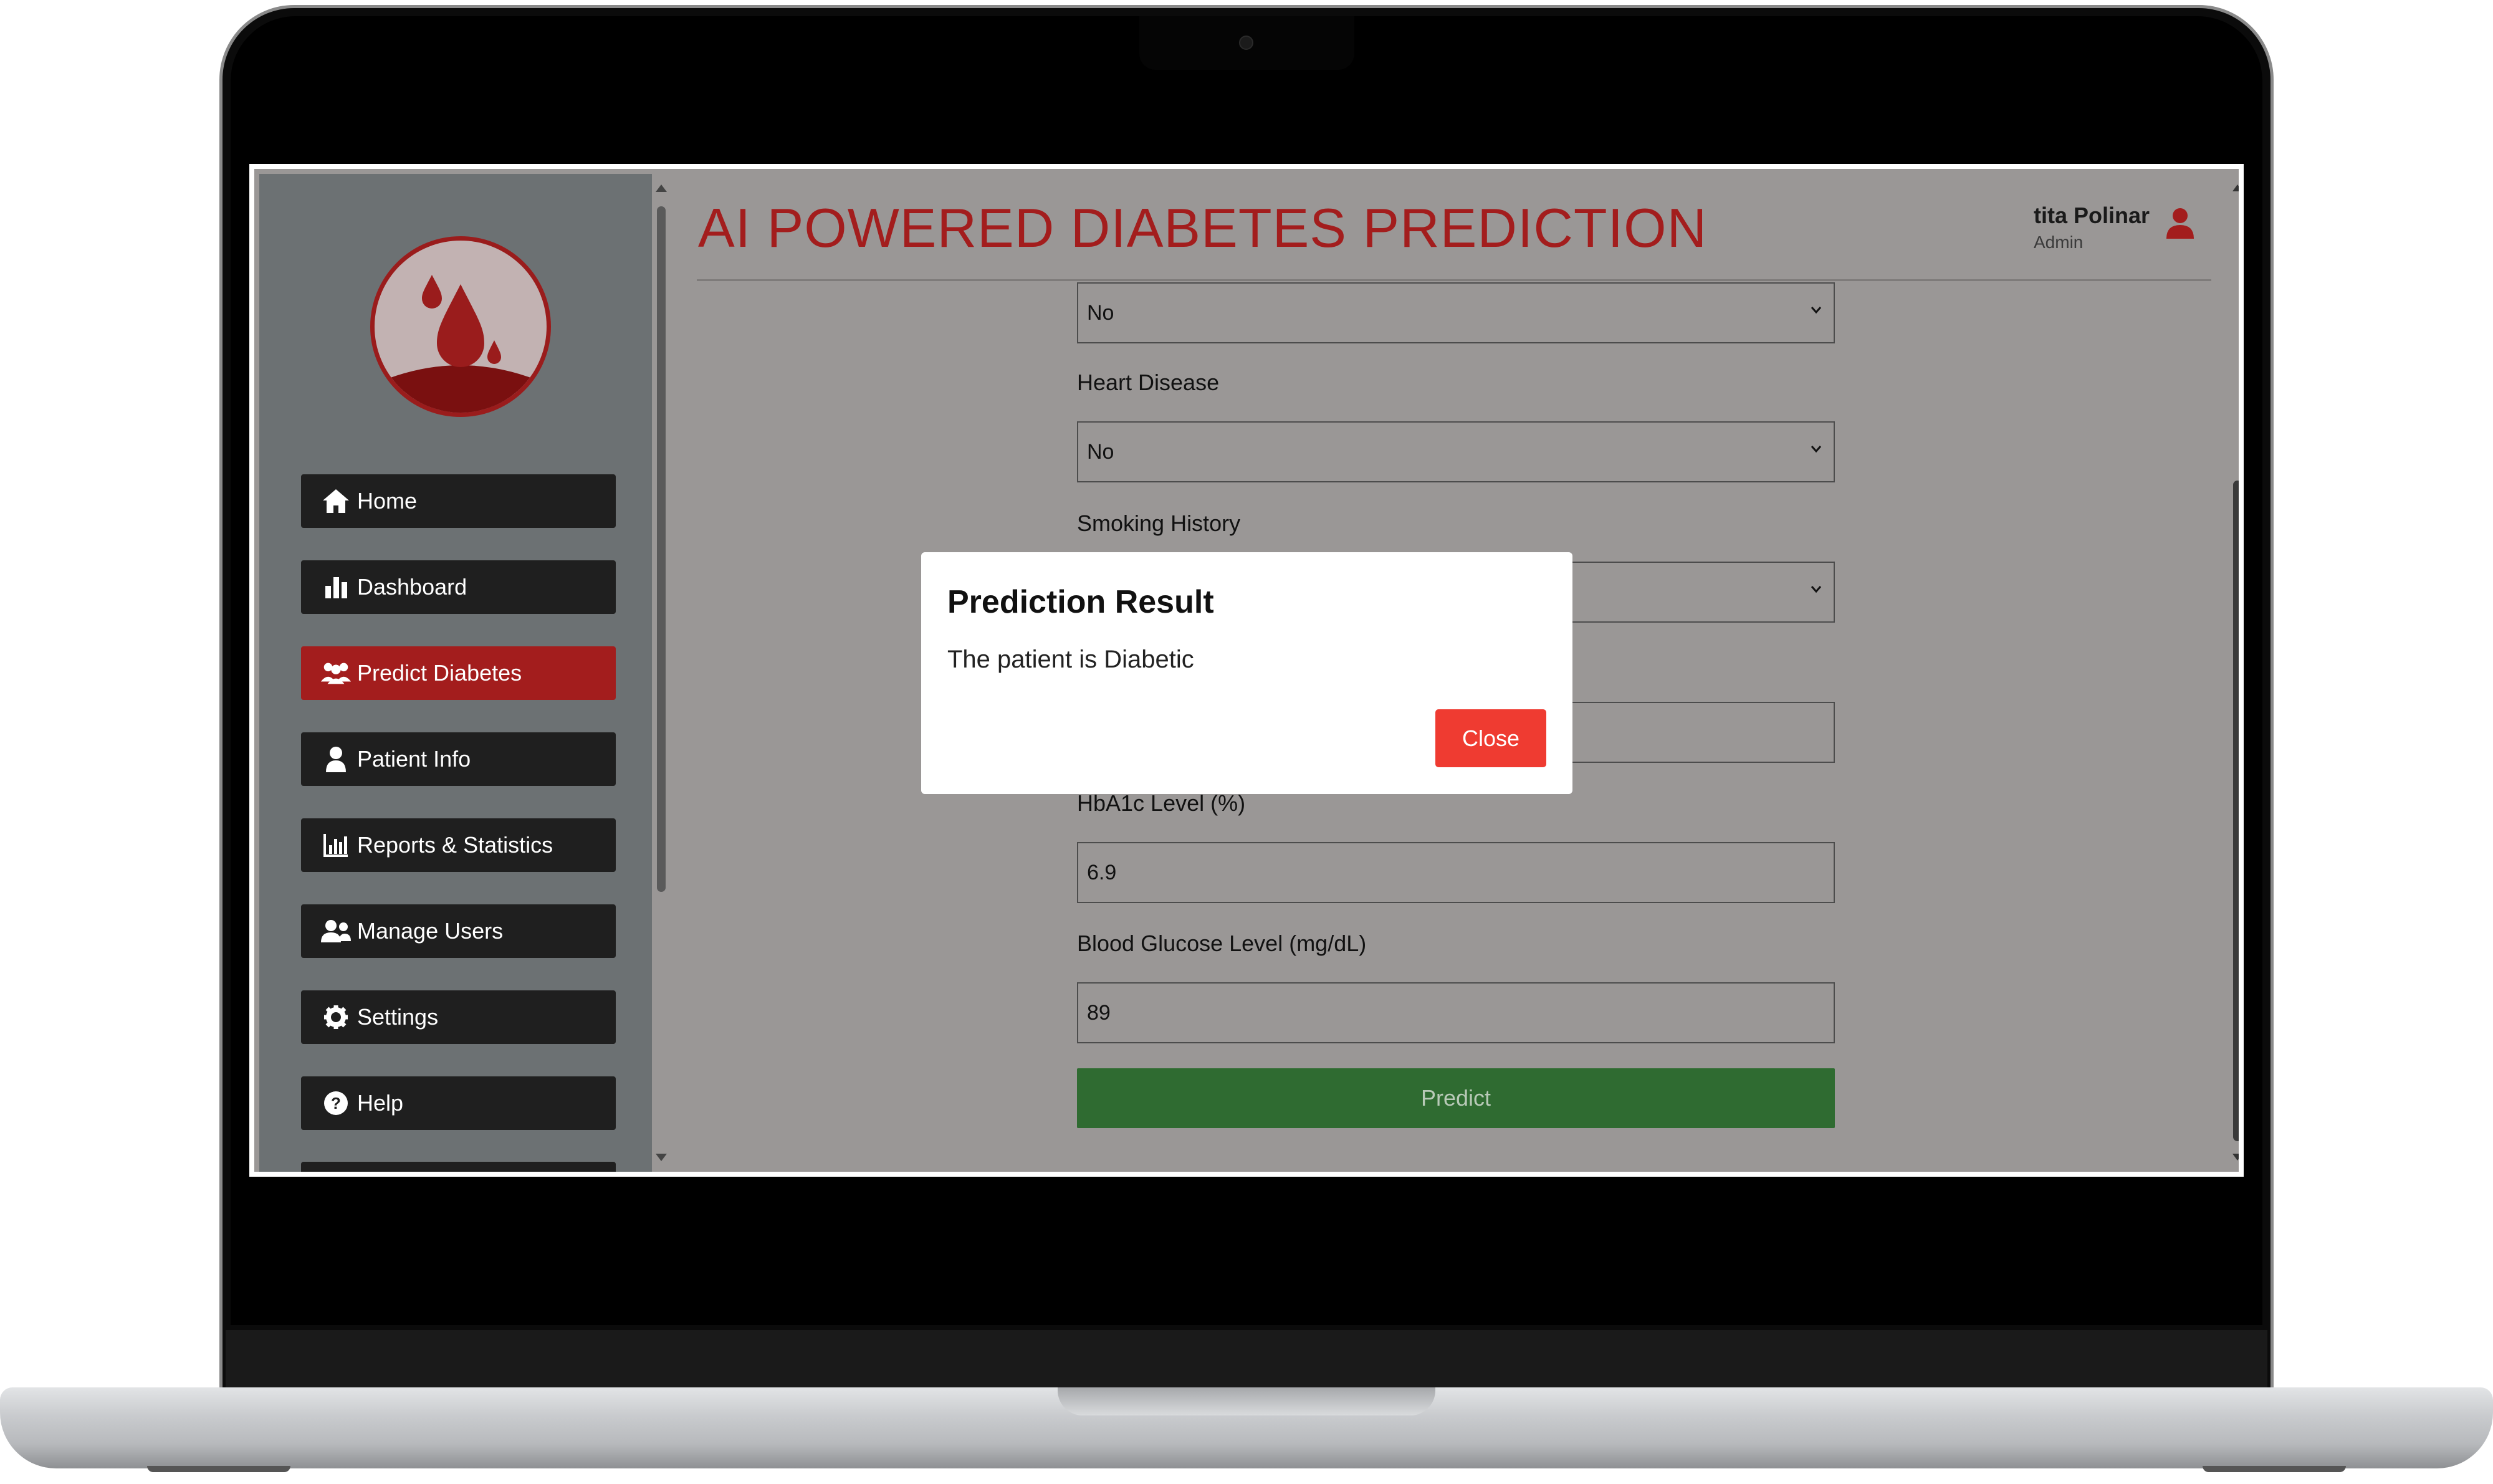  I want to click on sidebar-scroll-down-icon, so click(661, 1157).